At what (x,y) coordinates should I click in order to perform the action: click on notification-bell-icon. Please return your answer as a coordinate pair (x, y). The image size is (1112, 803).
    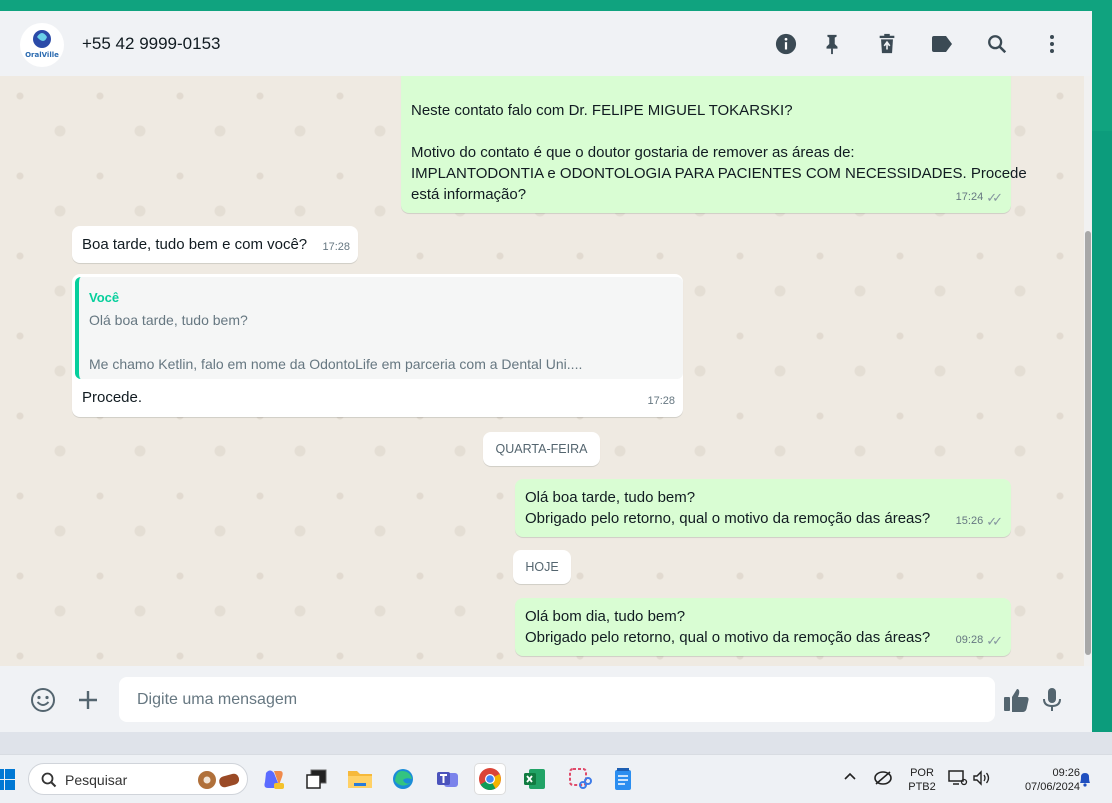
    Looking at the image, I should click on (1085, 781).